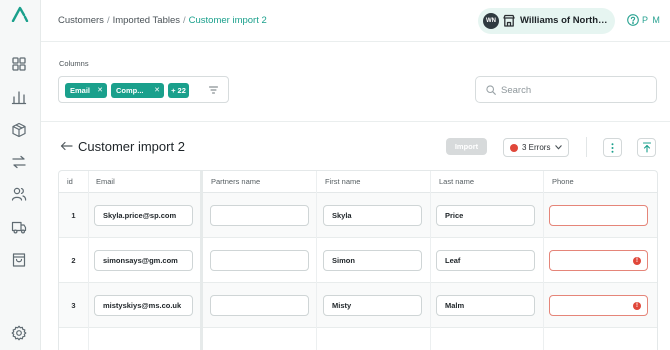 The width and height of the screenshot is (670, 350). What do you see at coordinates (73, 215) in the screenshot?
I see `row-id: 1` at bounding box center [73, 215].